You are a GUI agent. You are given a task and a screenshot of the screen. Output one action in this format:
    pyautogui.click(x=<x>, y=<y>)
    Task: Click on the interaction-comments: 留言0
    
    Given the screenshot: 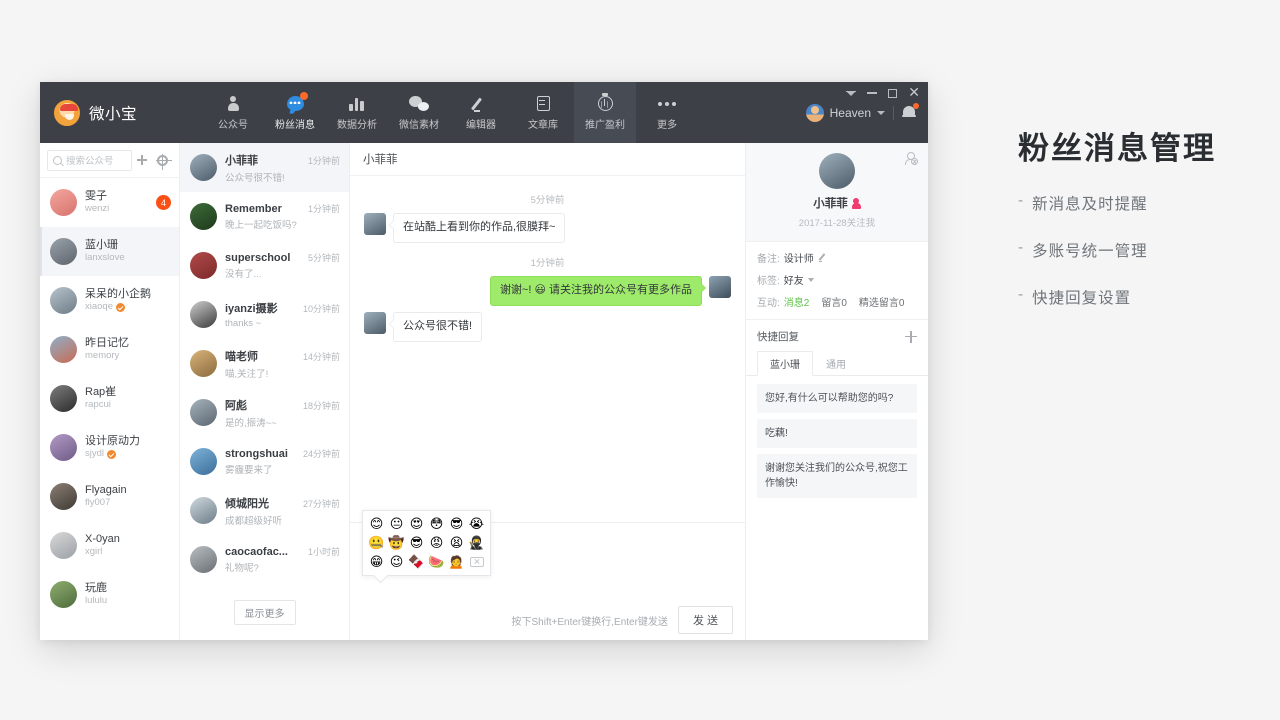 What is the action you would take?
    pyautogui.click(x=834, y=301)
    